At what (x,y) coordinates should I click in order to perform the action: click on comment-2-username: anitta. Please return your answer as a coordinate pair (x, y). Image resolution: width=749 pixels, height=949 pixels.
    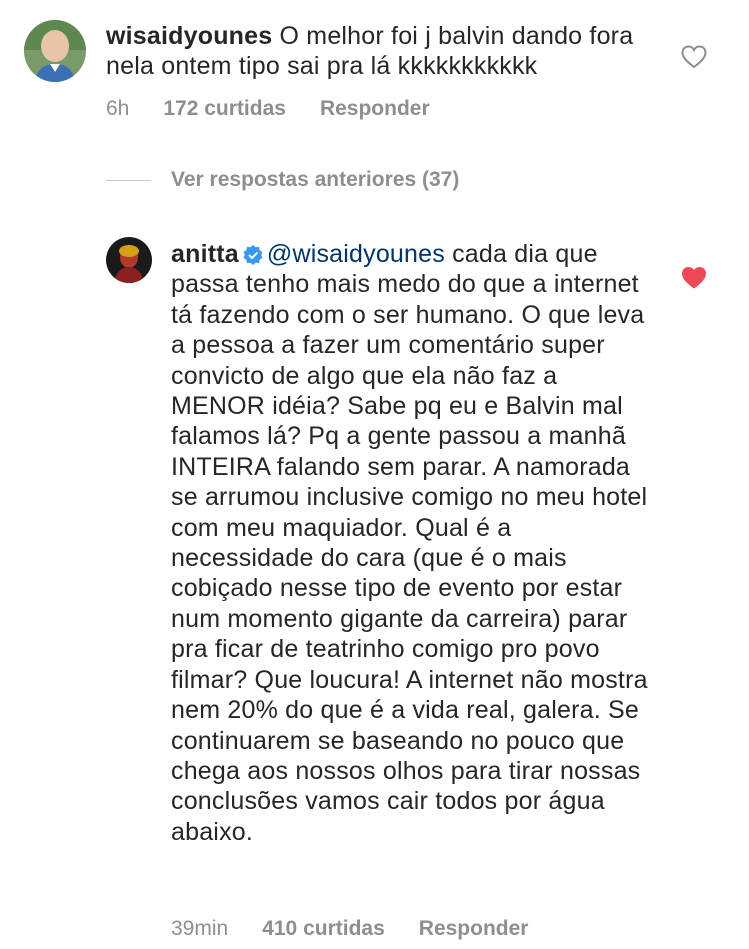
    Looking at the image, I should click on (205, 254).